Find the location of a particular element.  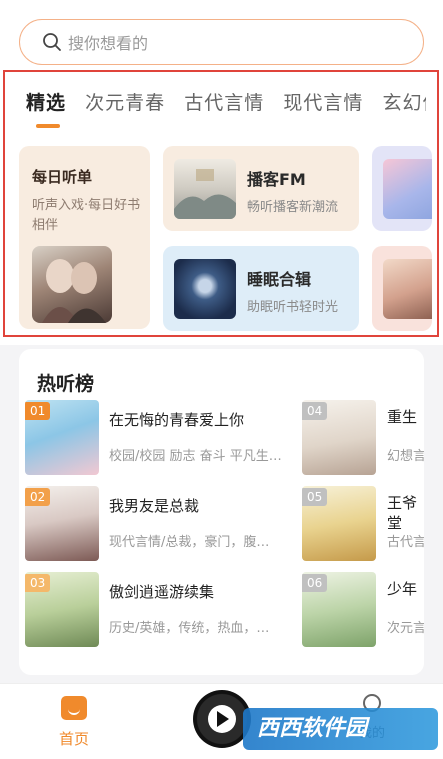

book-title: 傲剑逍遥游续集 is located at coordinates (162, 592).